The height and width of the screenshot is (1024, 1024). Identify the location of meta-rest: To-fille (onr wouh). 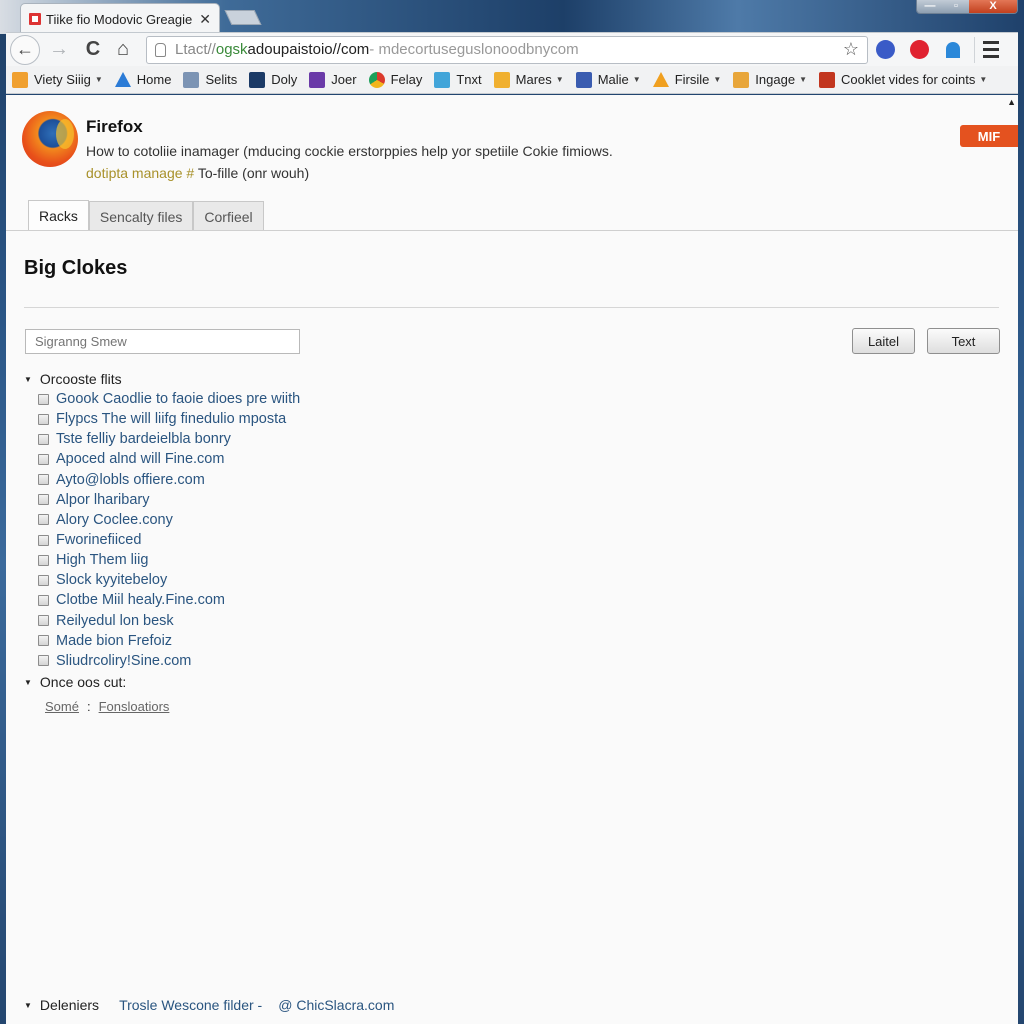
(252, 173).